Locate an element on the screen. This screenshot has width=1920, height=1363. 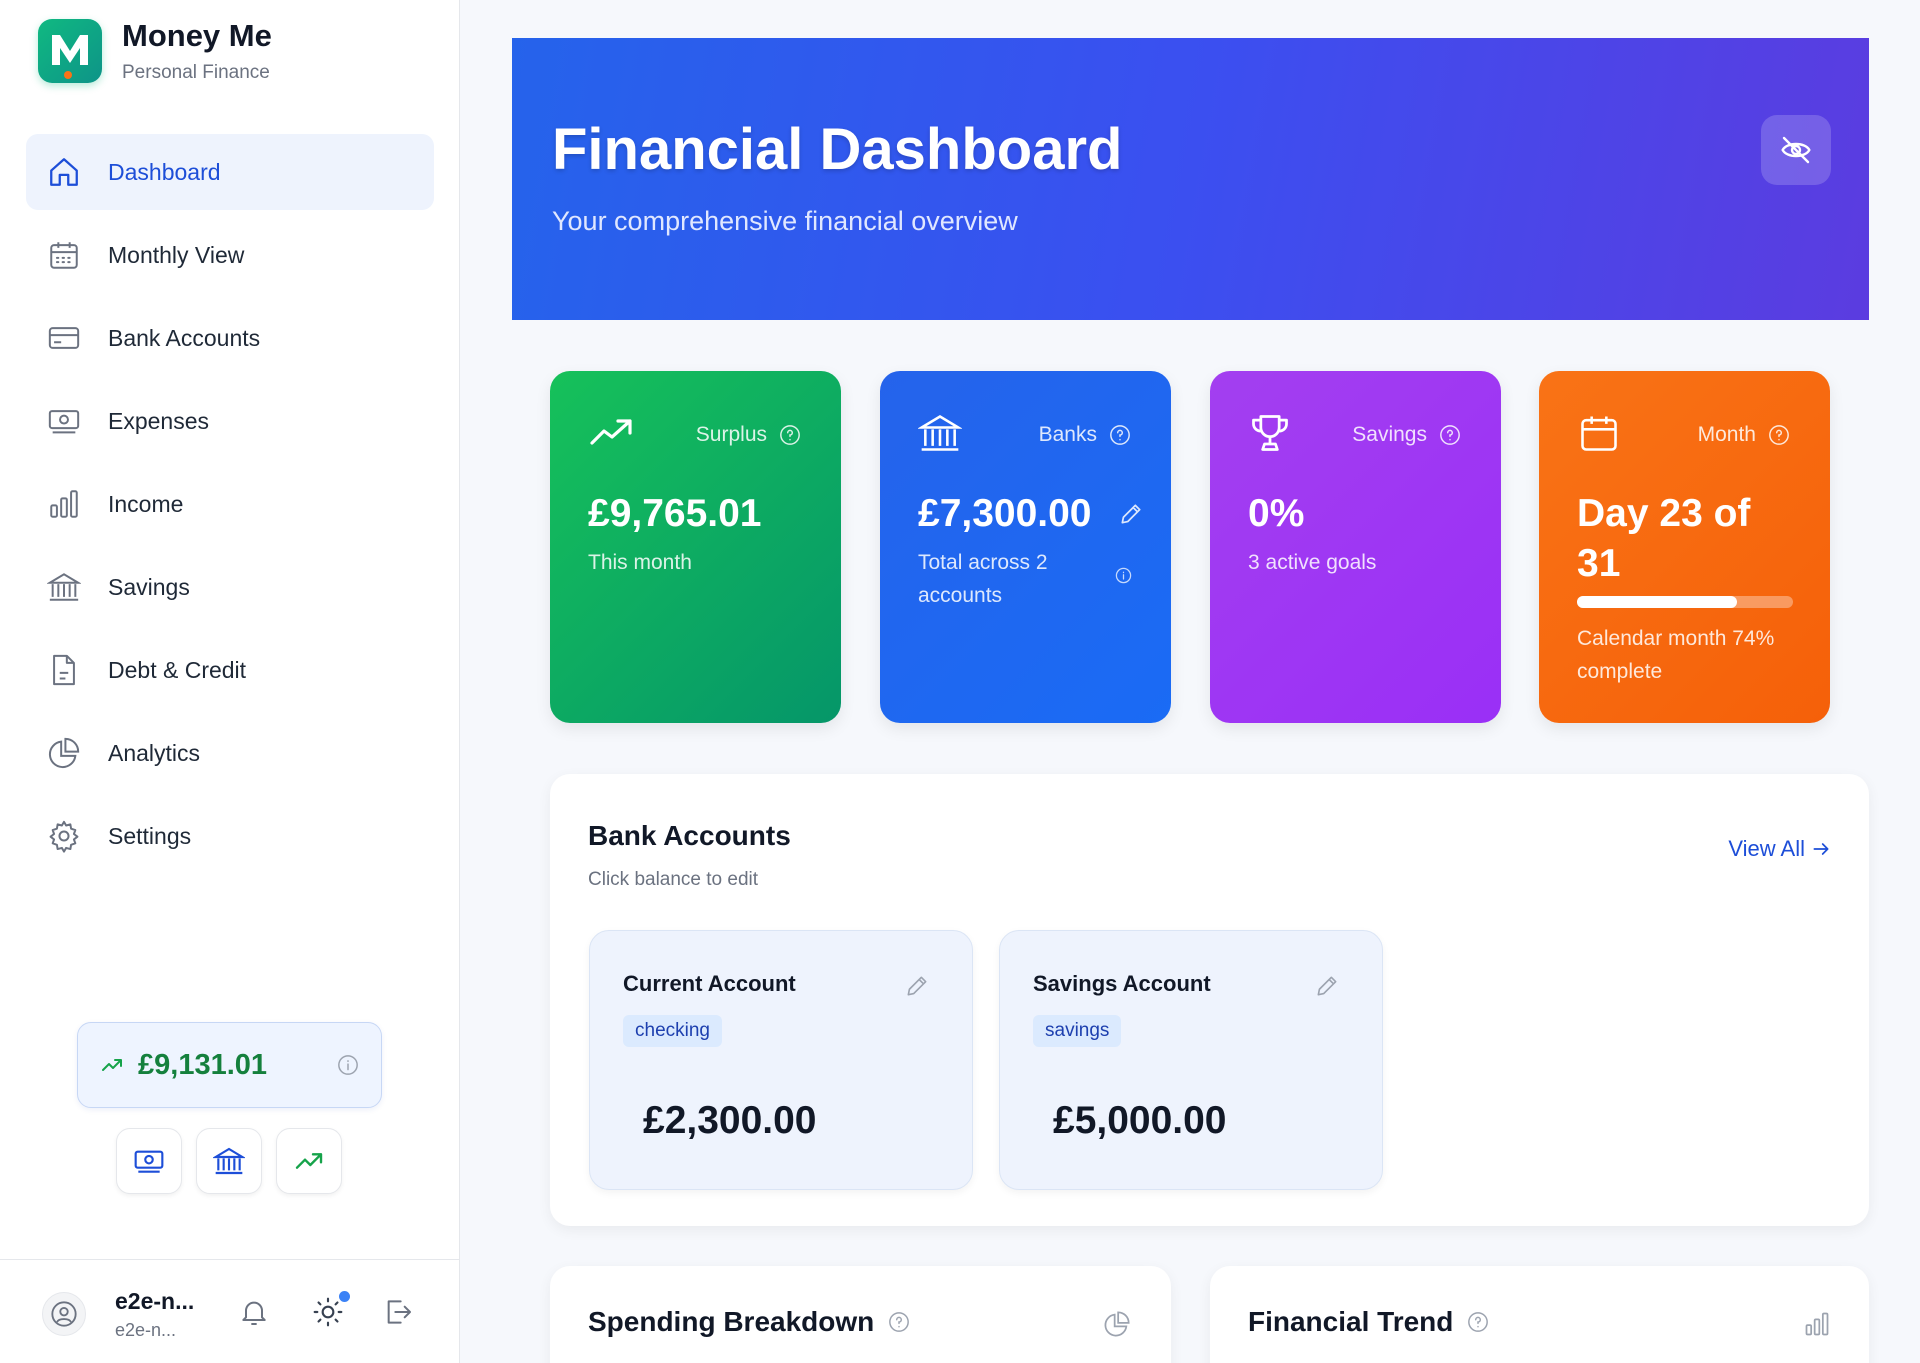
stat-description: 3 active goals is located at coordinates (1312, 562).